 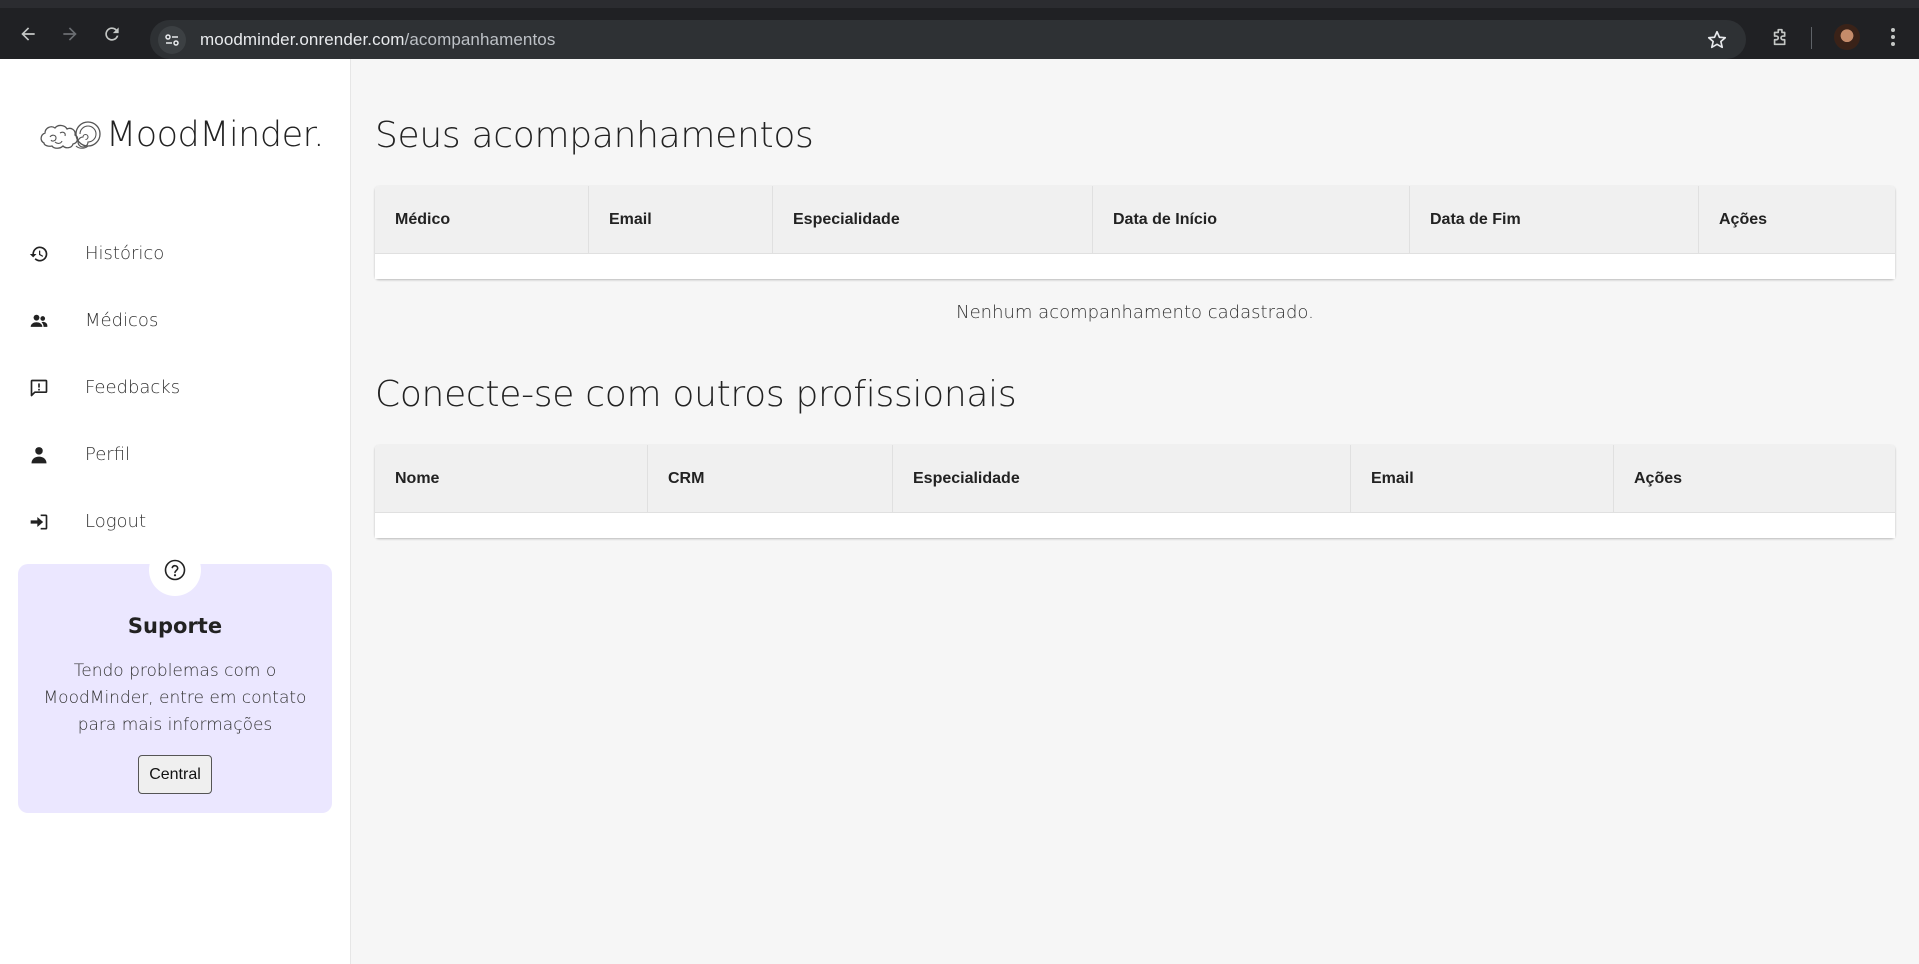 I want to click on column-header: Data de Fim, so click(x=1554, y=220).